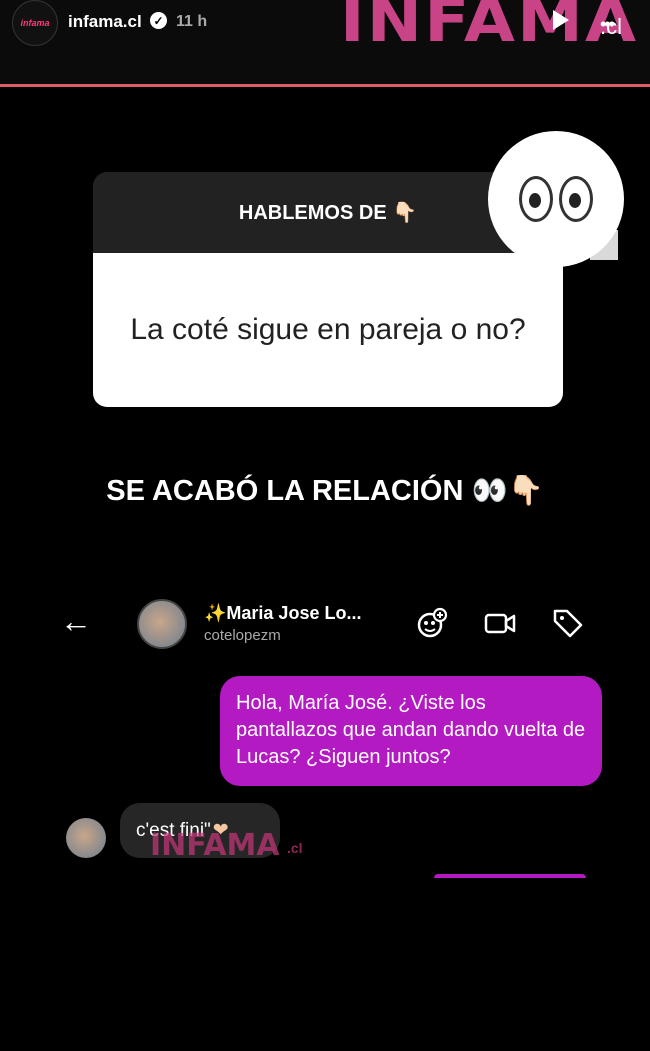 The image size is (650, 1051). I want to click on contact-avatar, so click(162, 624).